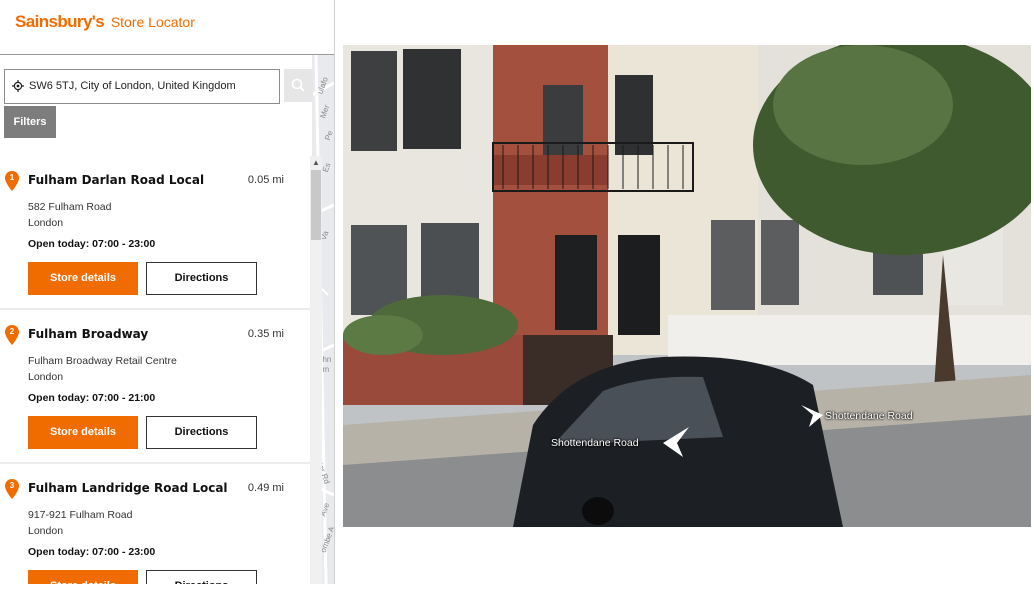  I want to click on brand-logo: Sainsbury's Store Locator, so click(105, 22).